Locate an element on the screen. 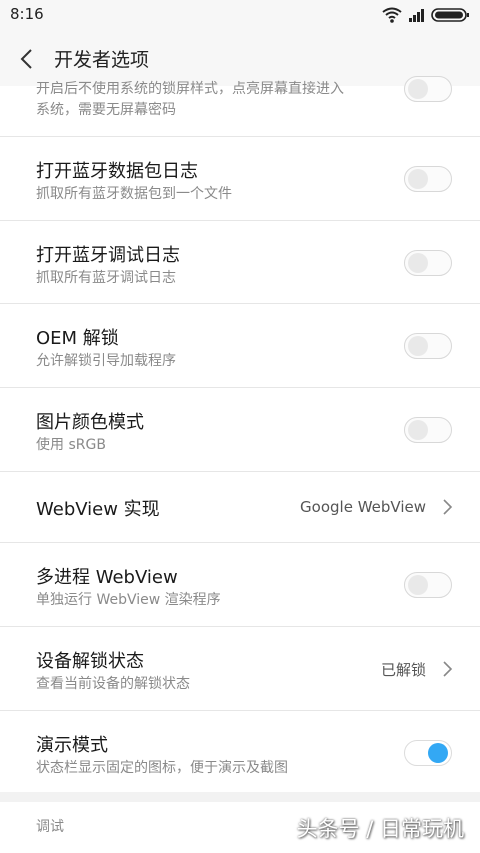 The width and height of the screenshot is (480, 853). row-subtitle: 抓取所有蓝牙调试日志 is located at coordinates (106, 278).